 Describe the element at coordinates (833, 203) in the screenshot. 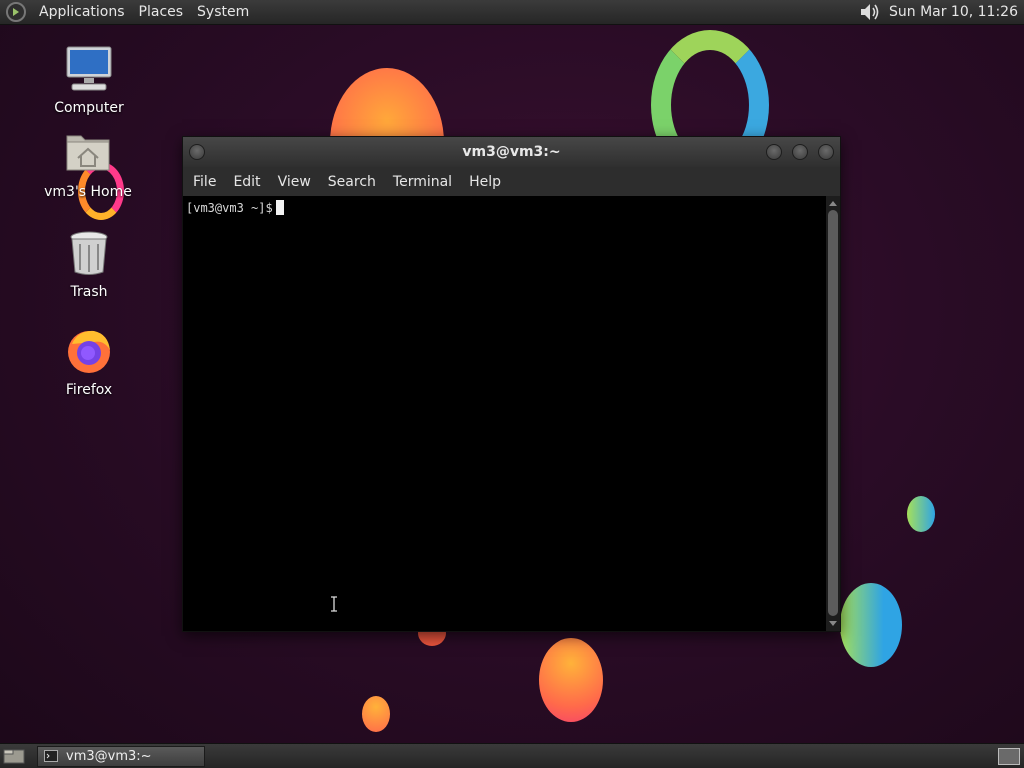

I see `scroll-up-arrow-icon` at that location.